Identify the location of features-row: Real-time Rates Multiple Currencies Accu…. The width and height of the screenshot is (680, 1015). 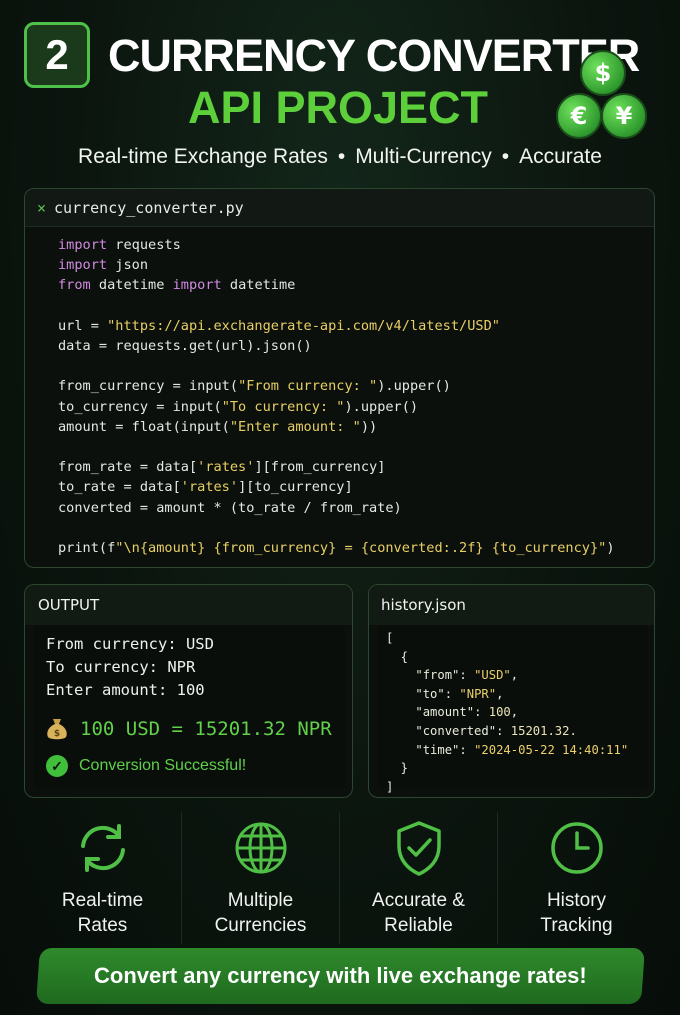
(339, 878).